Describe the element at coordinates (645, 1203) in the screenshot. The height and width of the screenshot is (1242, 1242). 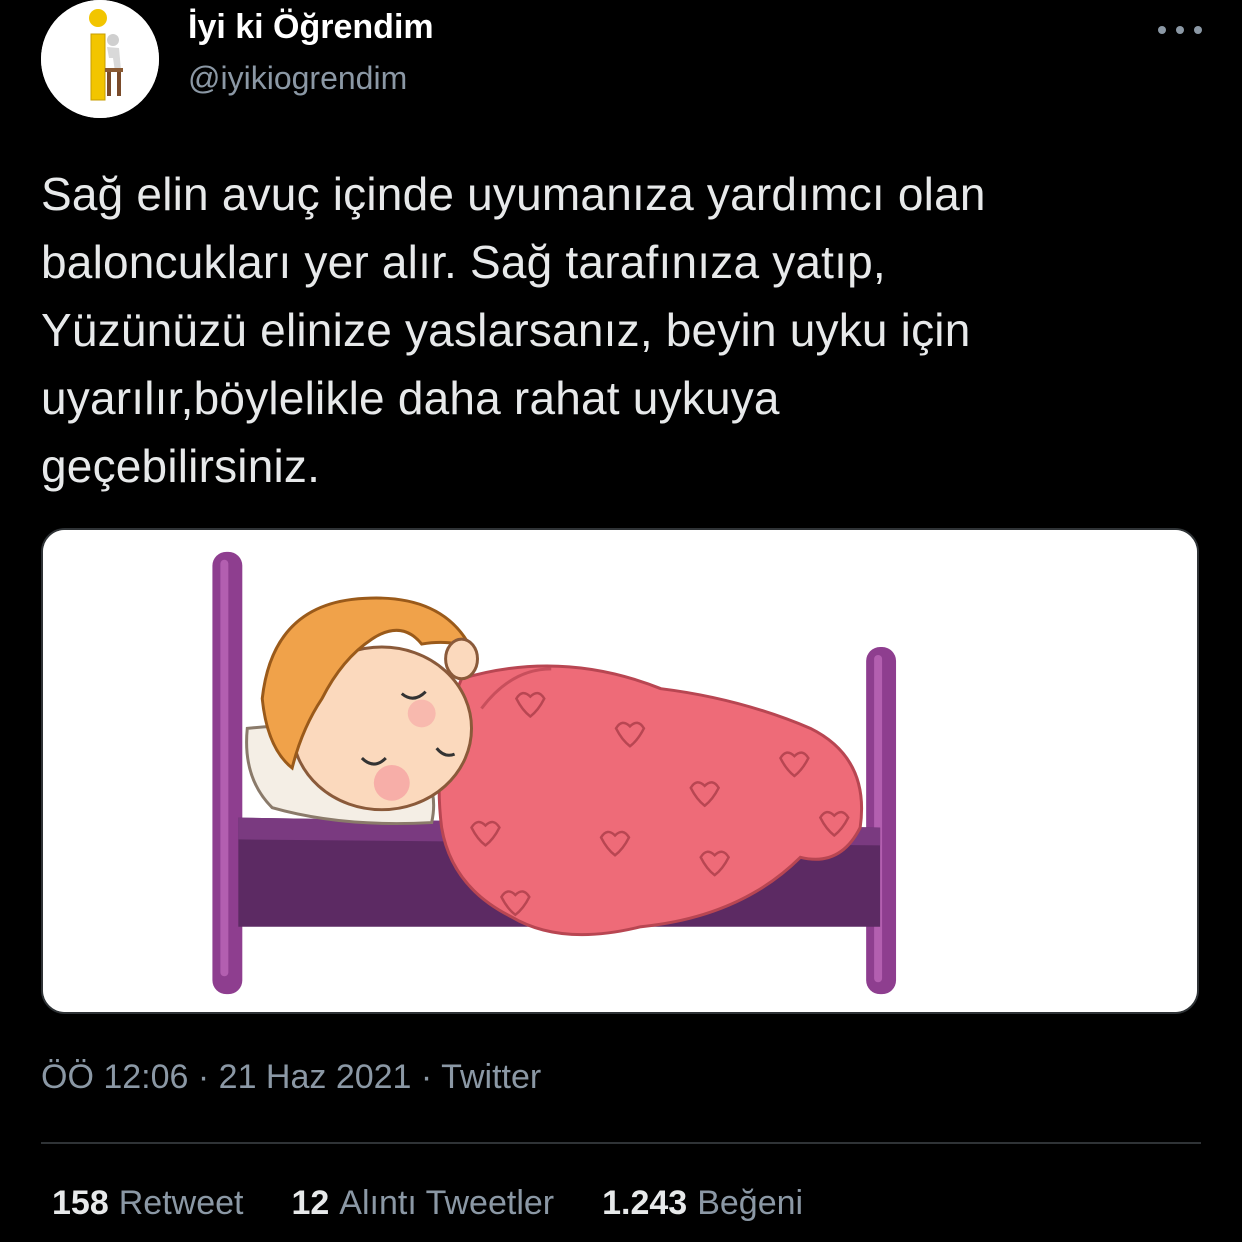
I see `likes-count: 1.243` at that location.